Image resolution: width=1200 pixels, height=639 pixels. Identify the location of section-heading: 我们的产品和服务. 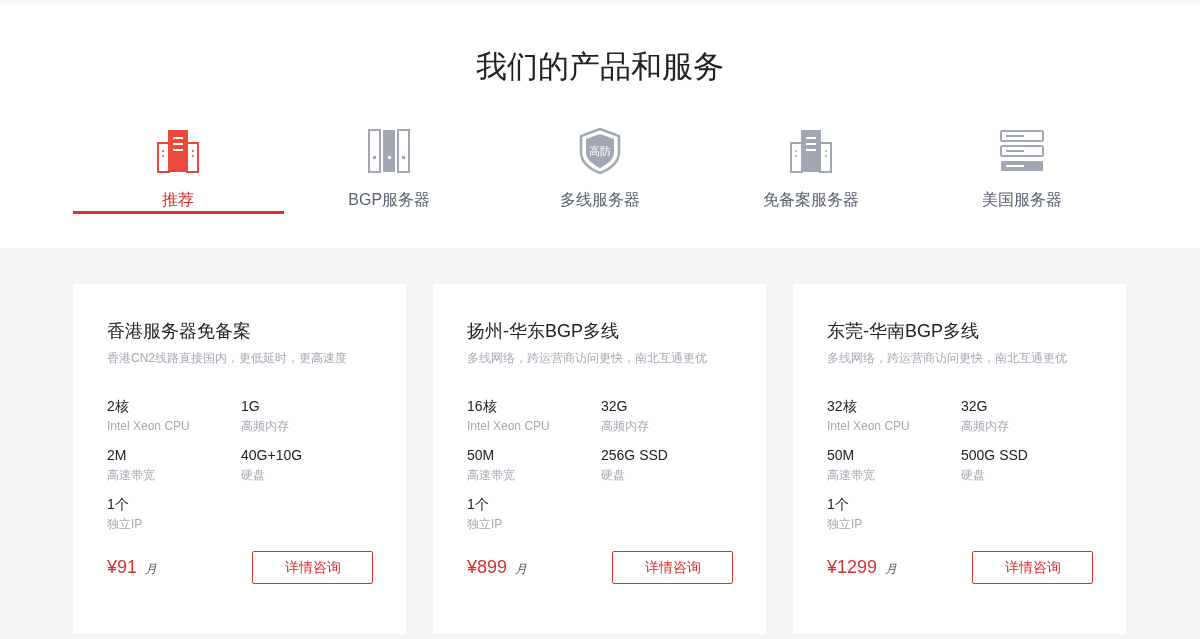
(600, 67).